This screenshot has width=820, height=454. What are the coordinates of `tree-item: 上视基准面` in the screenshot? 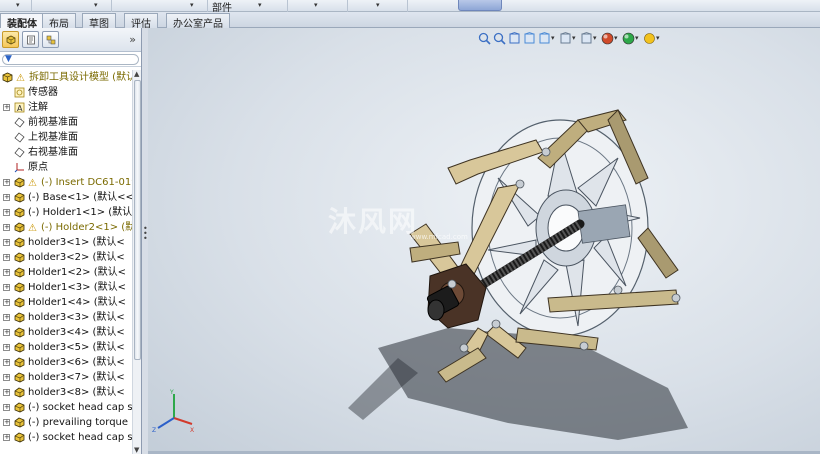 It's located at (66, 137).